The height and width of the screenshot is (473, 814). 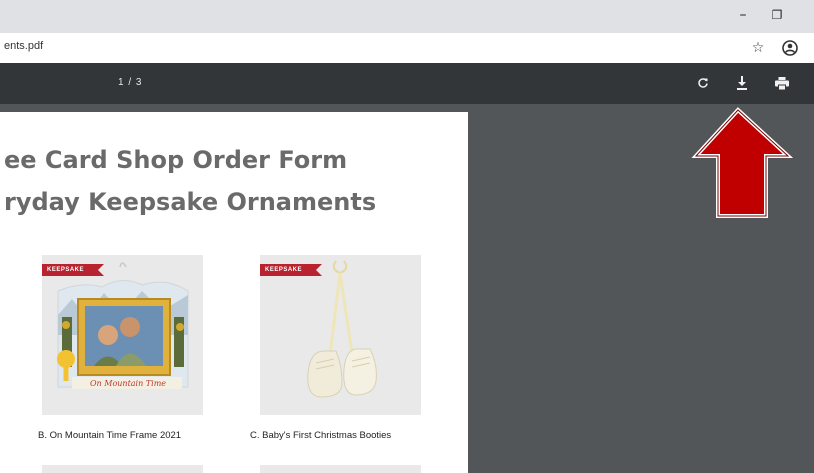 I want to click on url-field: ents.pdf, so click(x=23, y=46).